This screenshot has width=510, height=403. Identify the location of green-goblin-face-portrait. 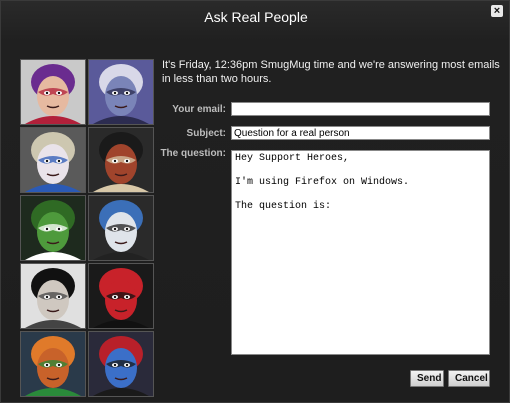
(53, 228).